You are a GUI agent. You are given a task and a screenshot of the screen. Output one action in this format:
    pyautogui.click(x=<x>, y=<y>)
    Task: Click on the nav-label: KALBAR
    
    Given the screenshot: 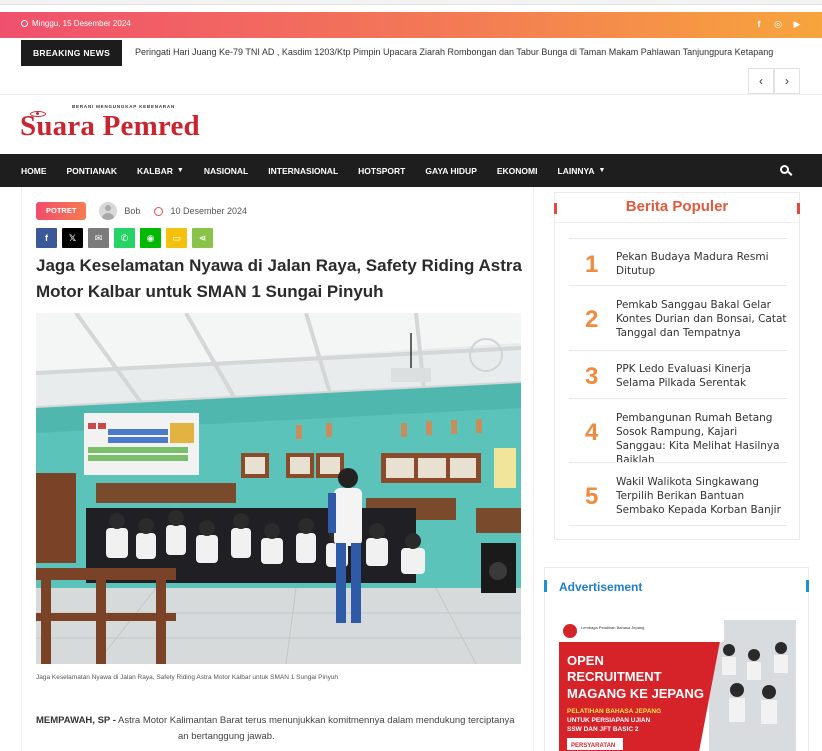 What is the action you would take?
    pyautogui.click(x=155, y=170)
    